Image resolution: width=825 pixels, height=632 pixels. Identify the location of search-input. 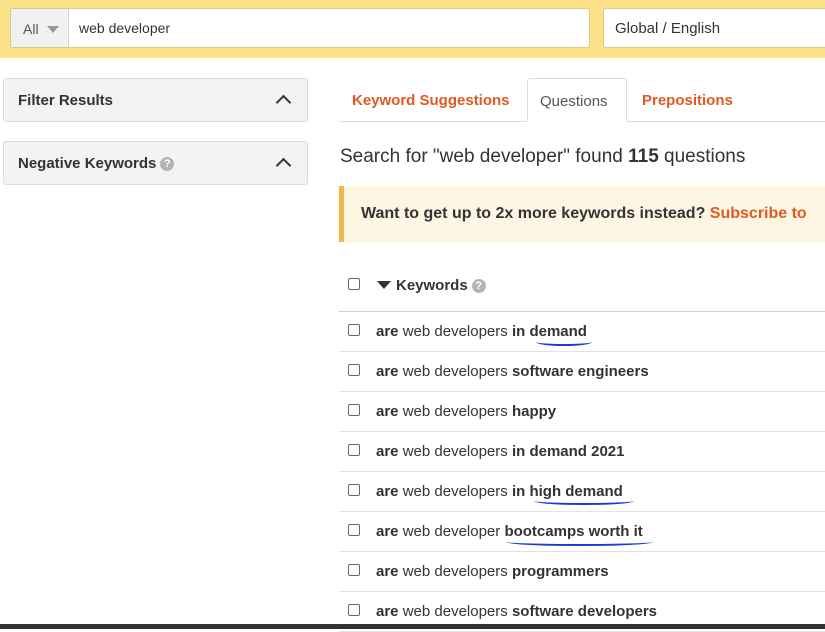
(329, 28).